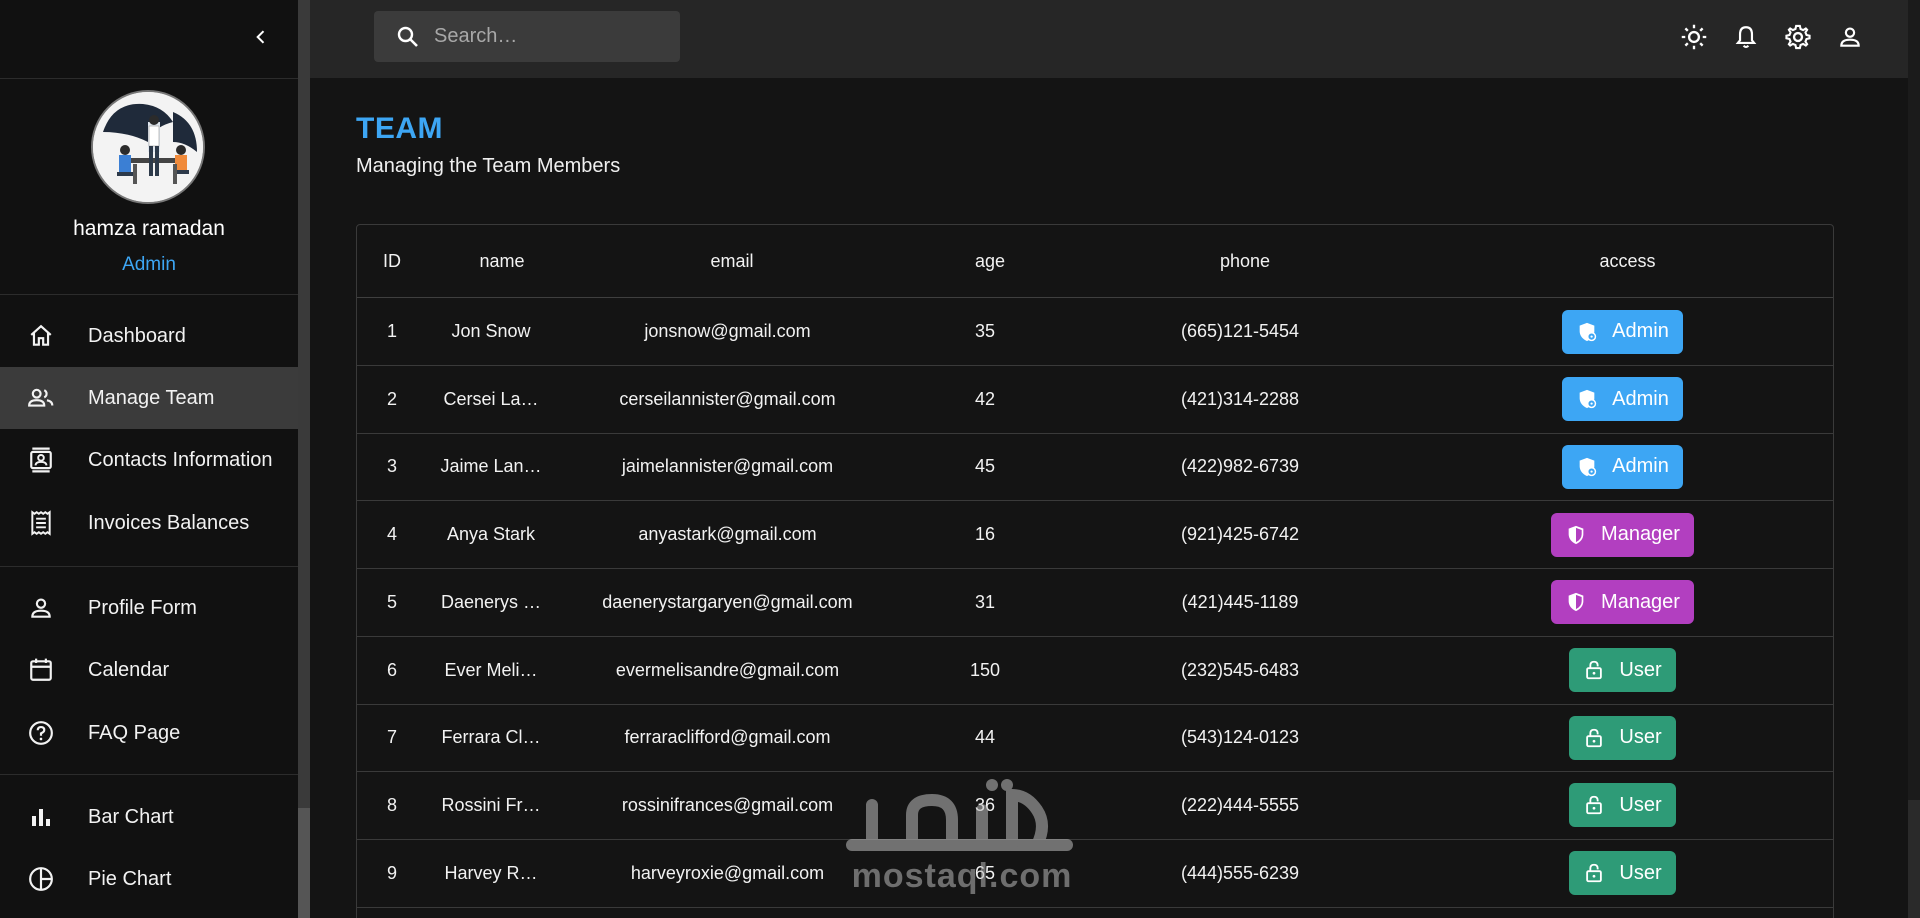 The height and width of the screenshot is (918, 1920). Describe the element at coordinates (149, 336) in the screenshot. I see `sidebar-item-dashboard: Dashboard` at that location.